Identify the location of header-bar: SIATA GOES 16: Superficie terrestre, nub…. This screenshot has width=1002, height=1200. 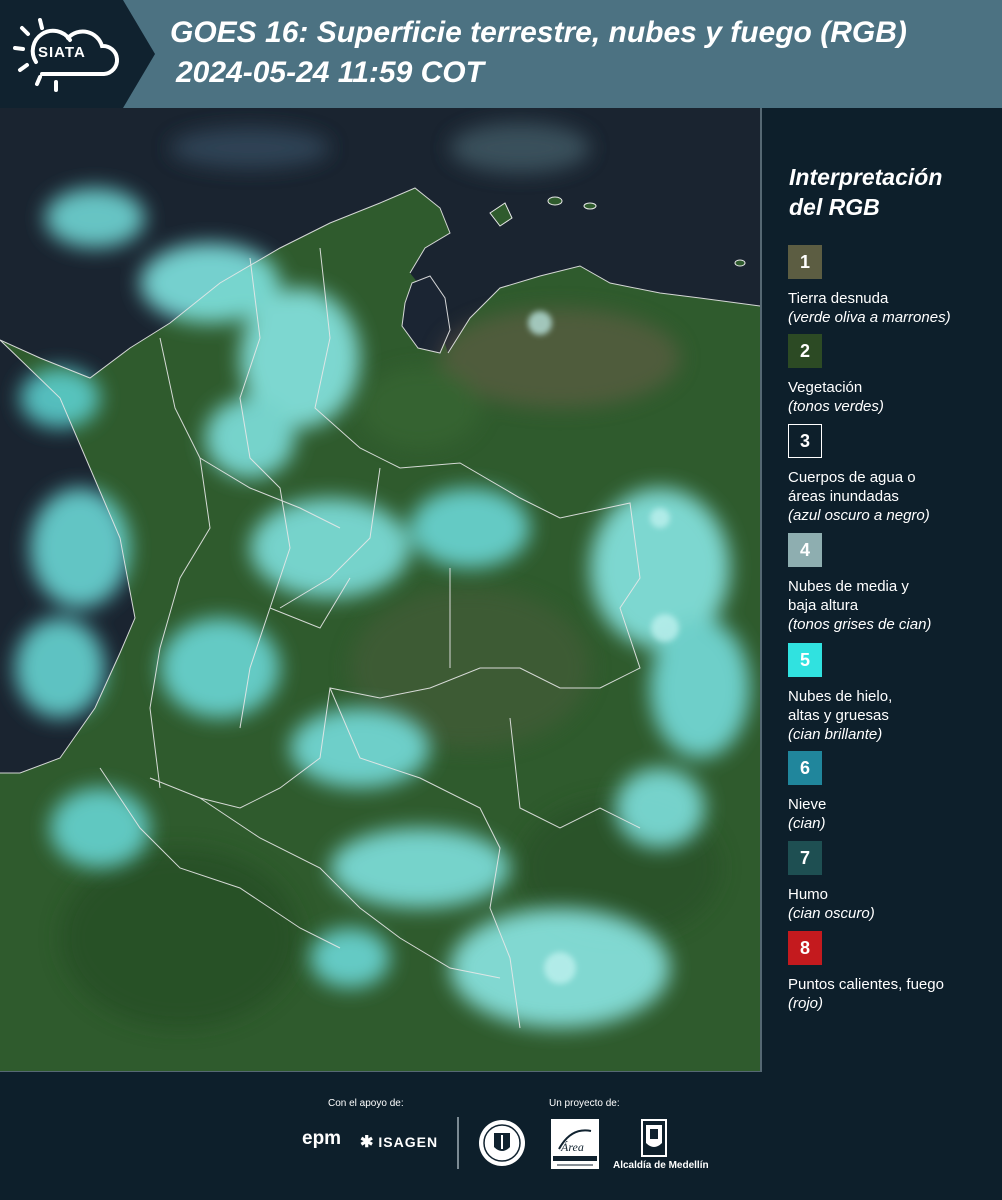
(501, 54).